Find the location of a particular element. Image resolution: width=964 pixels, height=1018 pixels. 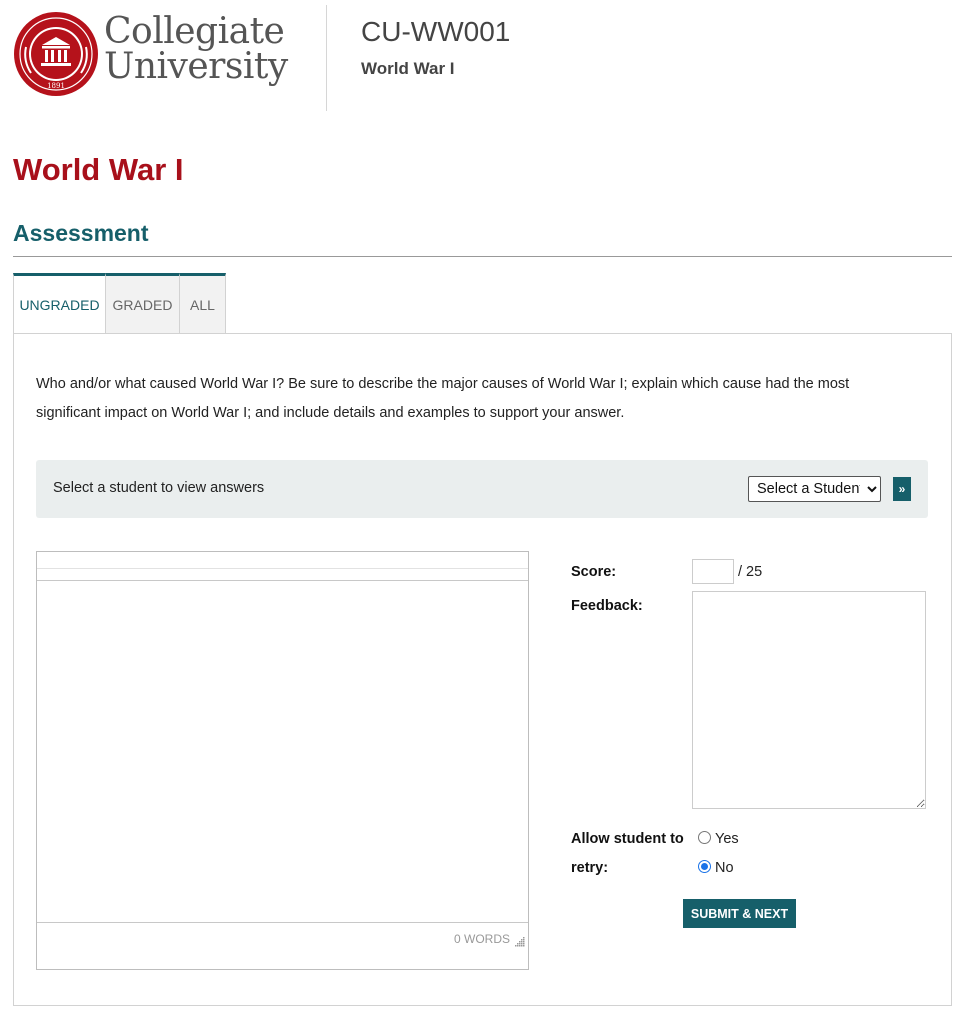

student-select: Select a Student is located at coordinates (814, 489).